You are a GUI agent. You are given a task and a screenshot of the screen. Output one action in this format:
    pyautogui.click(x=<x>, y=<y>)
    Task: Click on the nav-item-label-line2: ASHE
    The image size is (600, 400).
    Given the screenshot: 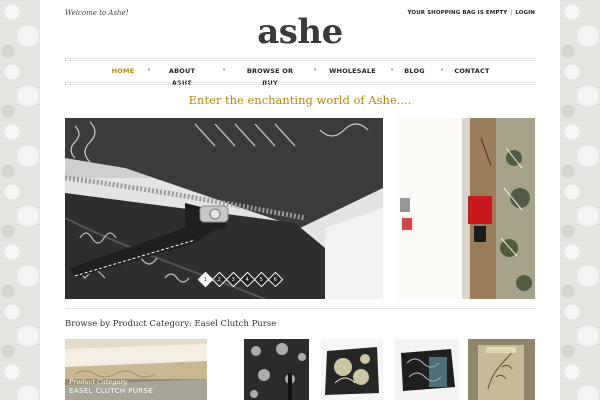 What is the action you would take?
    pyautogui.click(x=182, y=83)
    